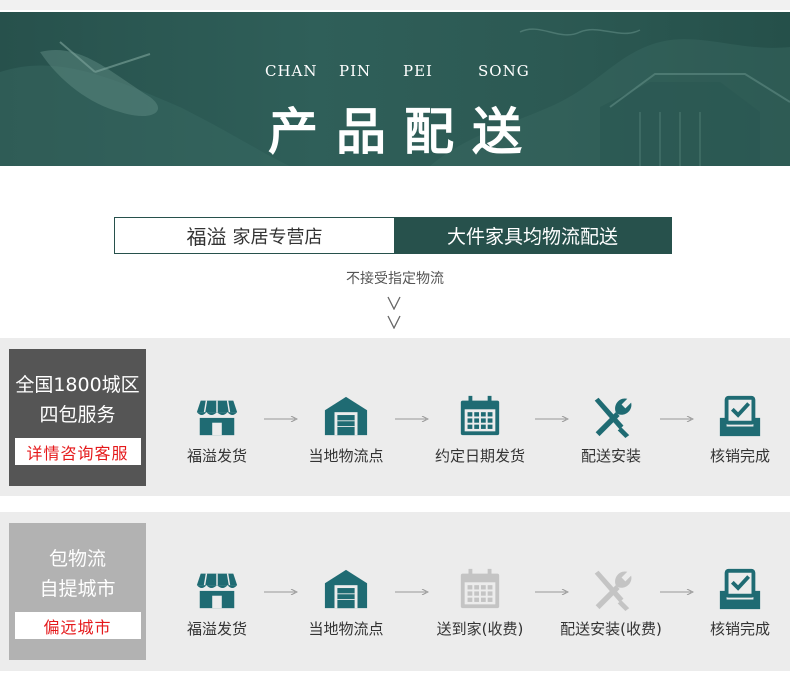 The height and width of the screenshot is (696, 790). I want to click on step-label: 送到家(收费), so click(480, 629).